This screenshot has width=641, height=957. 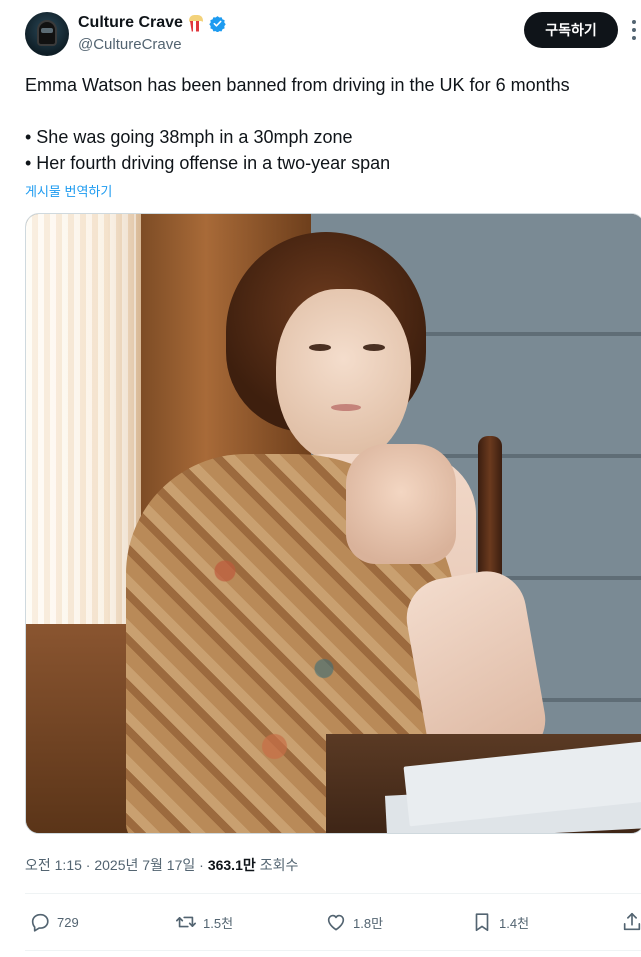 I want to click on retweet-button: 1.5천, so click(x=204, y=922).